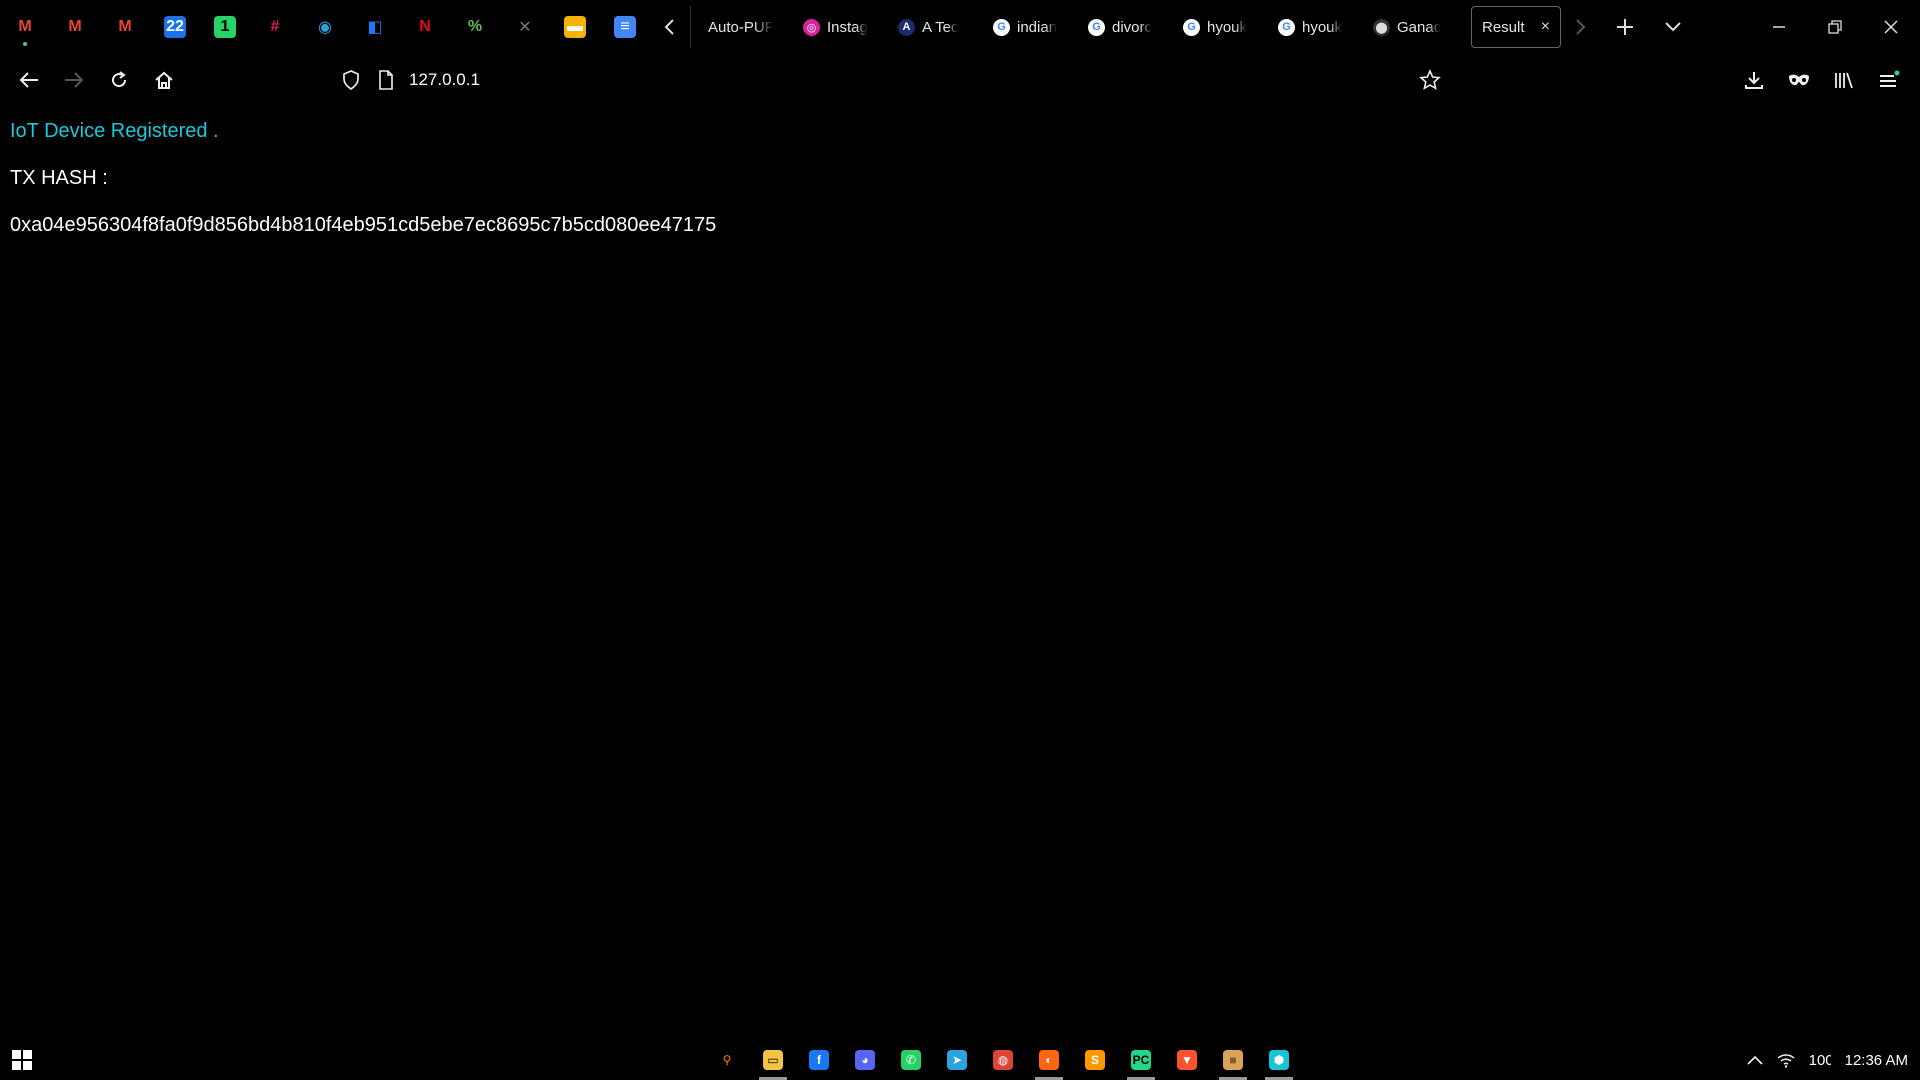 This screenshot has width=1920, height=1080. Describe the element at coordinates (1412, 27) in the screenshot. I see `browser-tab: ⬤ Ganac` at that location.